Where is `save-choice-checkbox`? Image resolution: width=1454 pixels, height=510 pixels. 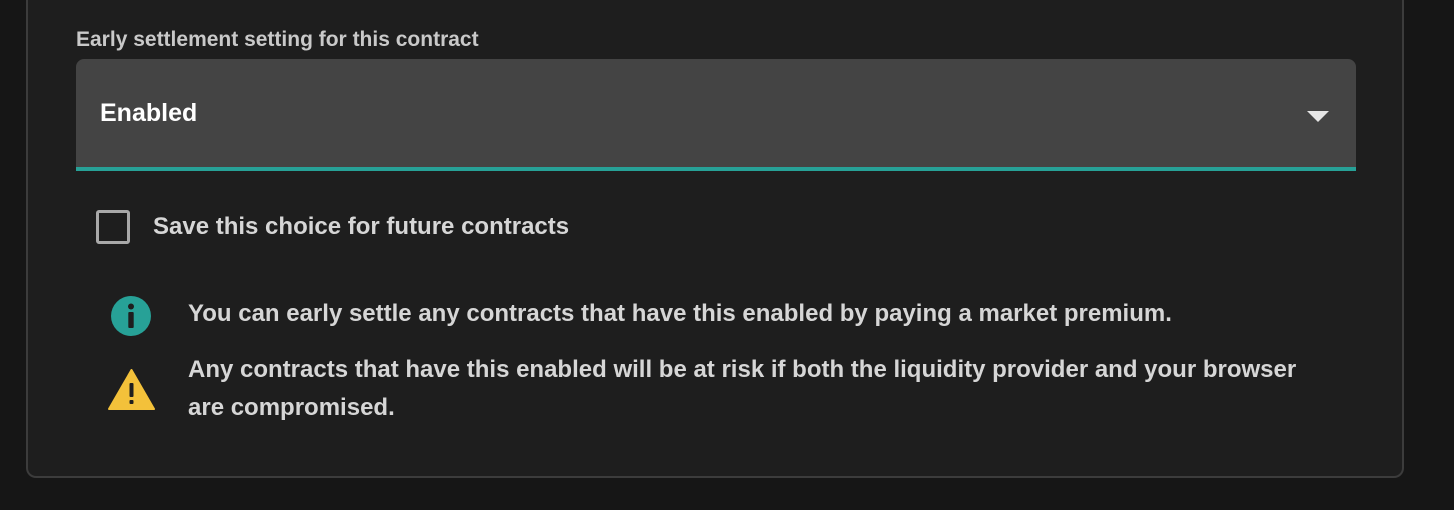
save-choice-checkbox is located at coordinates (113, 227).